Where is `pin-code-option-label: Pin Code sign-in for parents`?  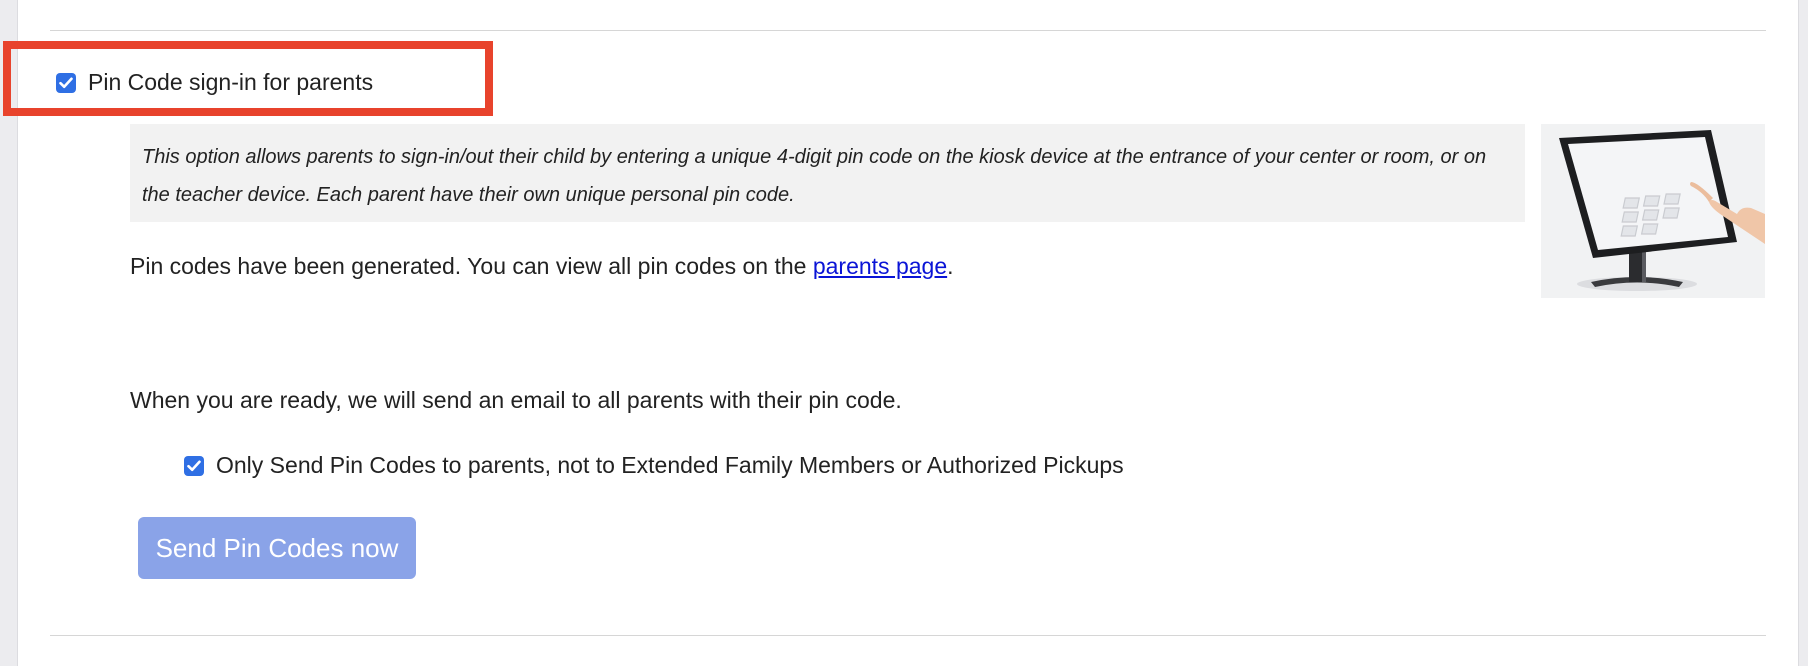 pin-code-option-label: Pin Code sign-in for parents is located at coordinates (231, 82).